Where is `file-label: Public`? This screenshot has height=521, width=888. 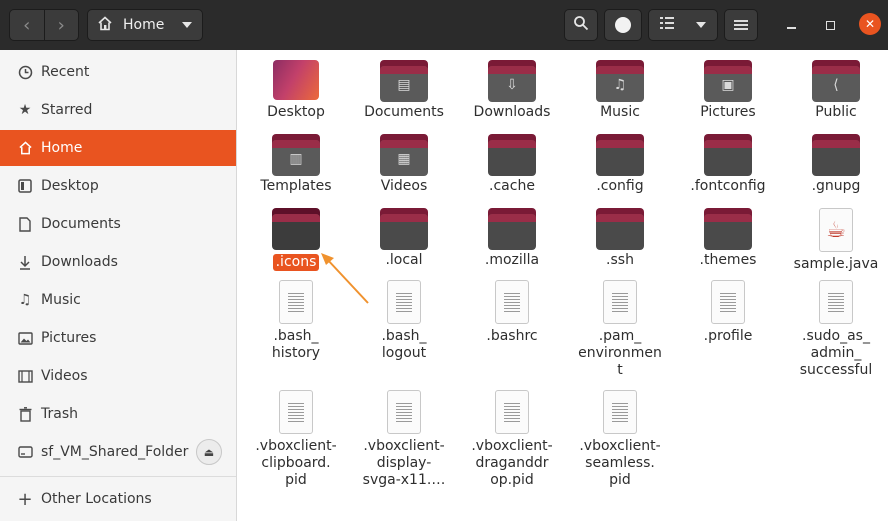 file-label: Public is located at coordinates (836, 112).